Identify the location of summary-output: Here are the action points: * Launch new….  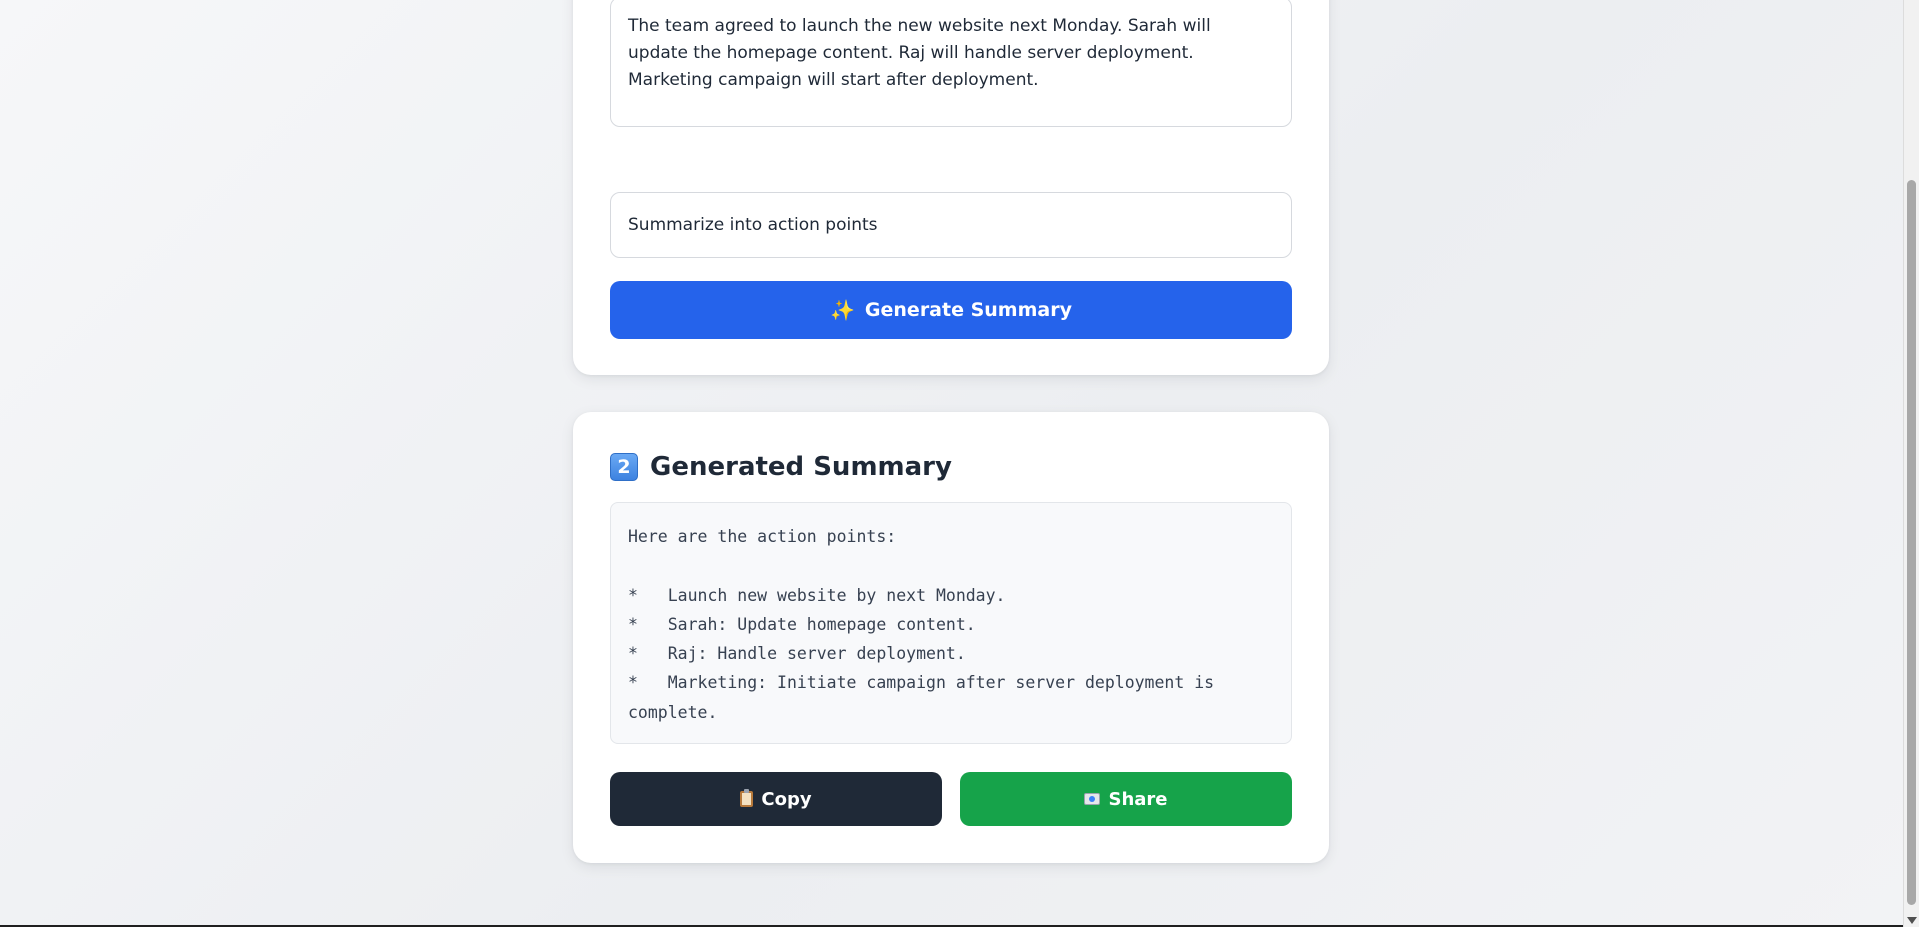
(951, 623).